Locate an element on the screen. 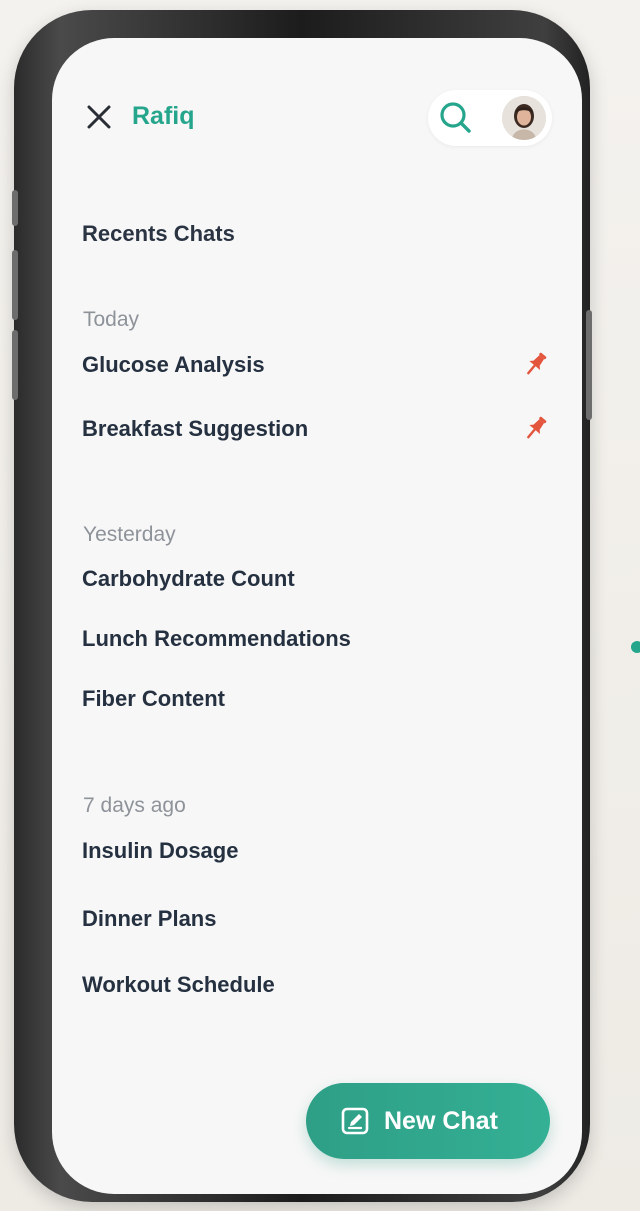 This screenshot has height=1211, width=640. chat-item-workout-schedule: Workout Schedule is located at coordinates (317, 986).